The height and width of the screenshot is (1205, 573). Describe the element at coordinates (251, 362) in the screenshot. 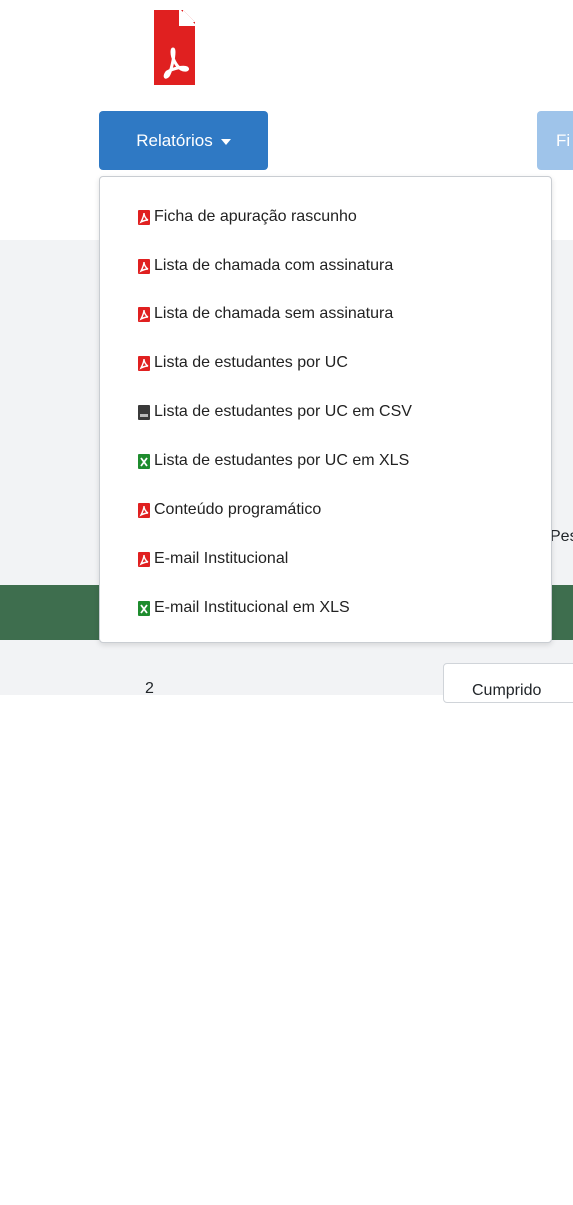

I see `menu-item-label: Lista de estudantes por UC` at that location.